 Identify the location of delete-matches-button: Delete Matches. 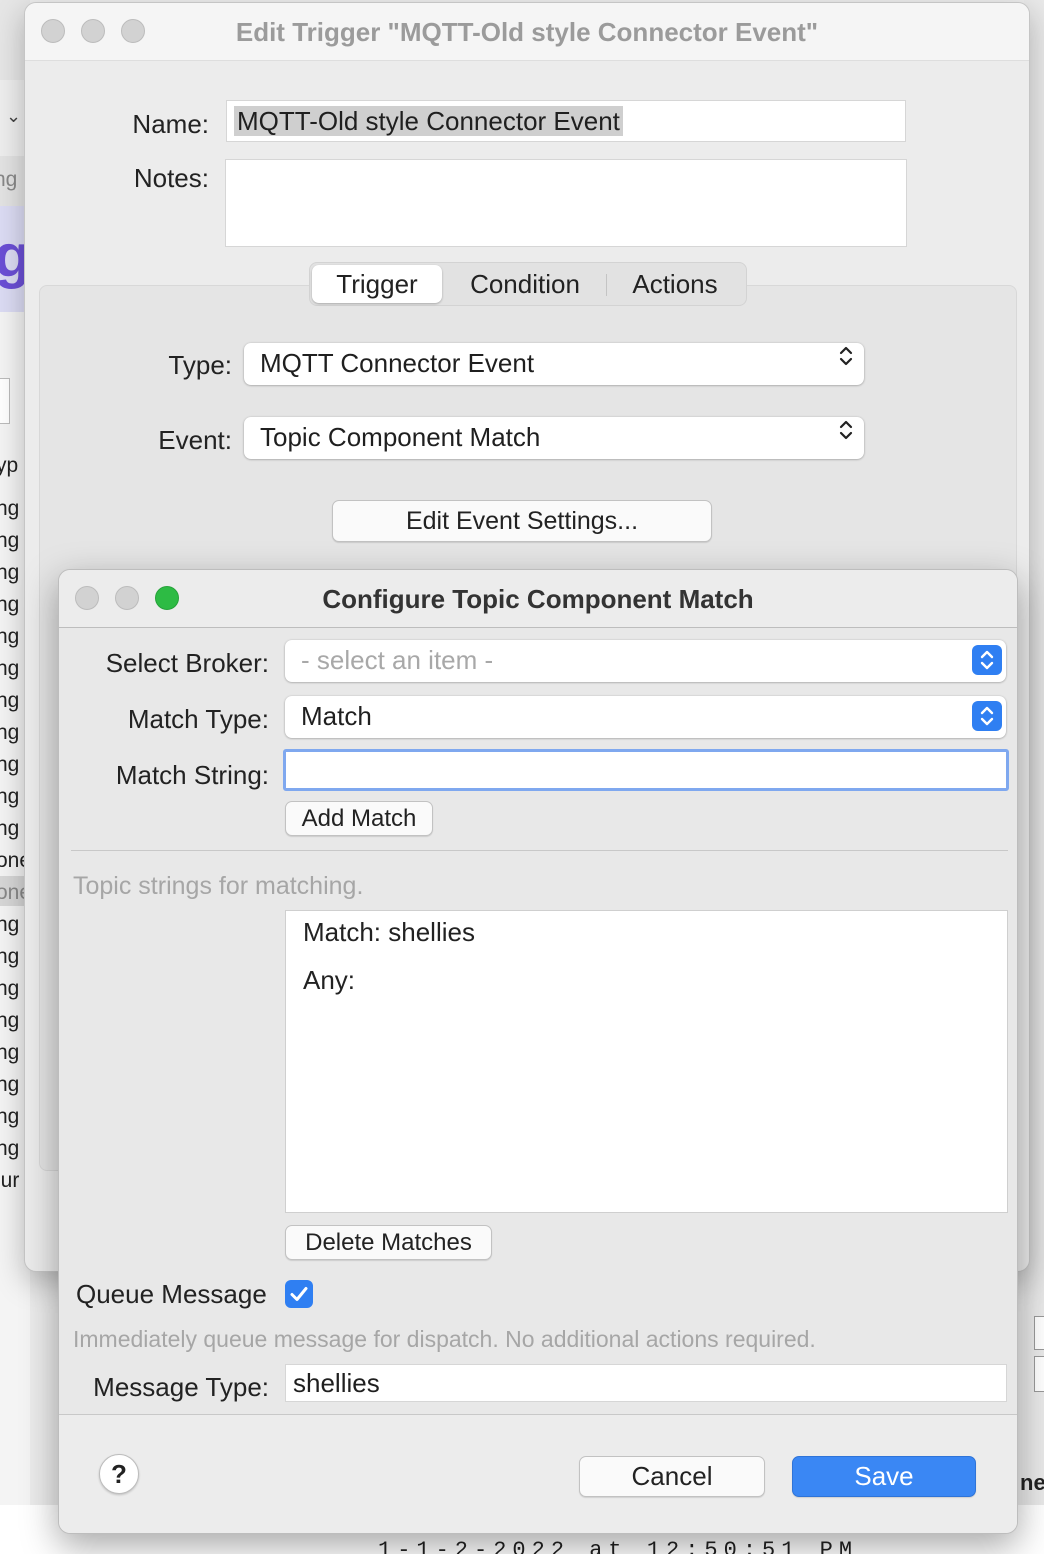
(388, 1242).